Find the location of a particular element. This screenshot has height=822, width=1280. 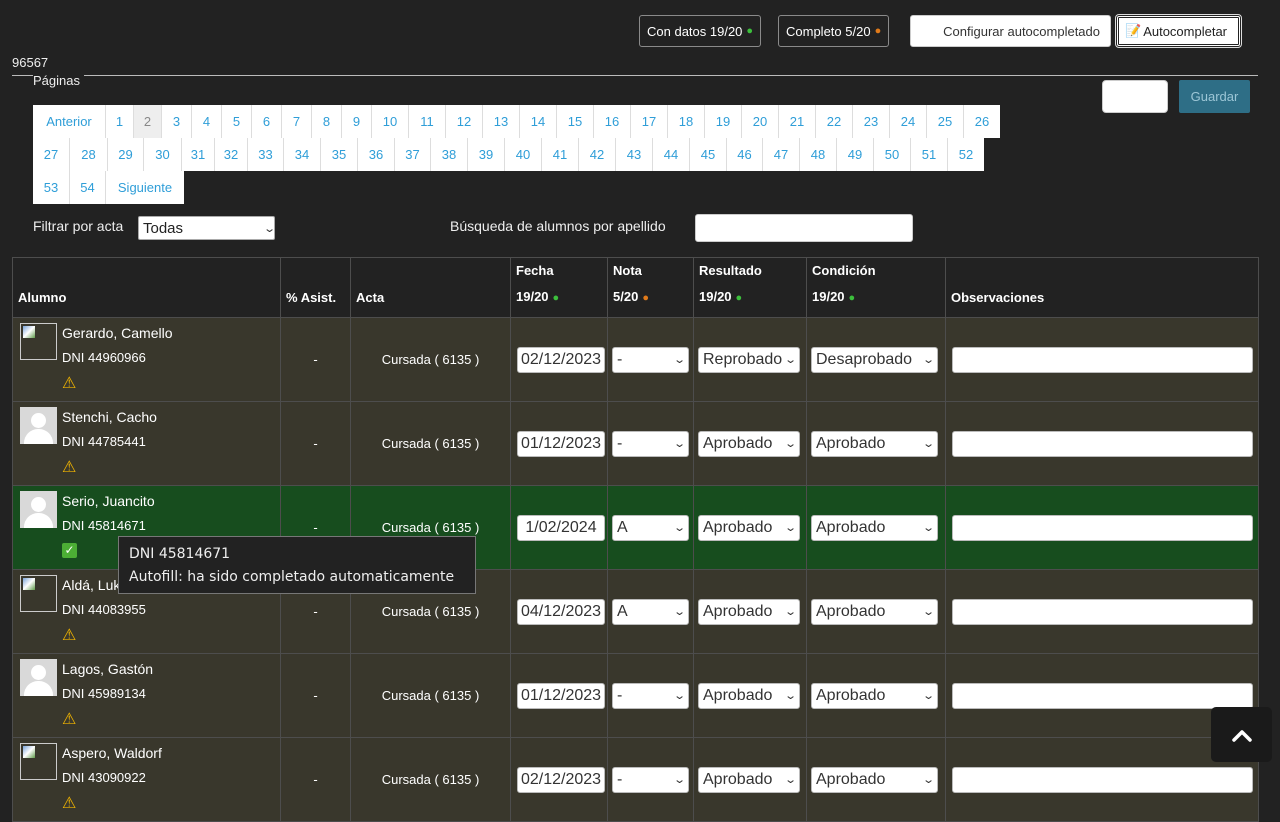

fecha-input: 04/12/2023 is located at coordinates (561, 611).